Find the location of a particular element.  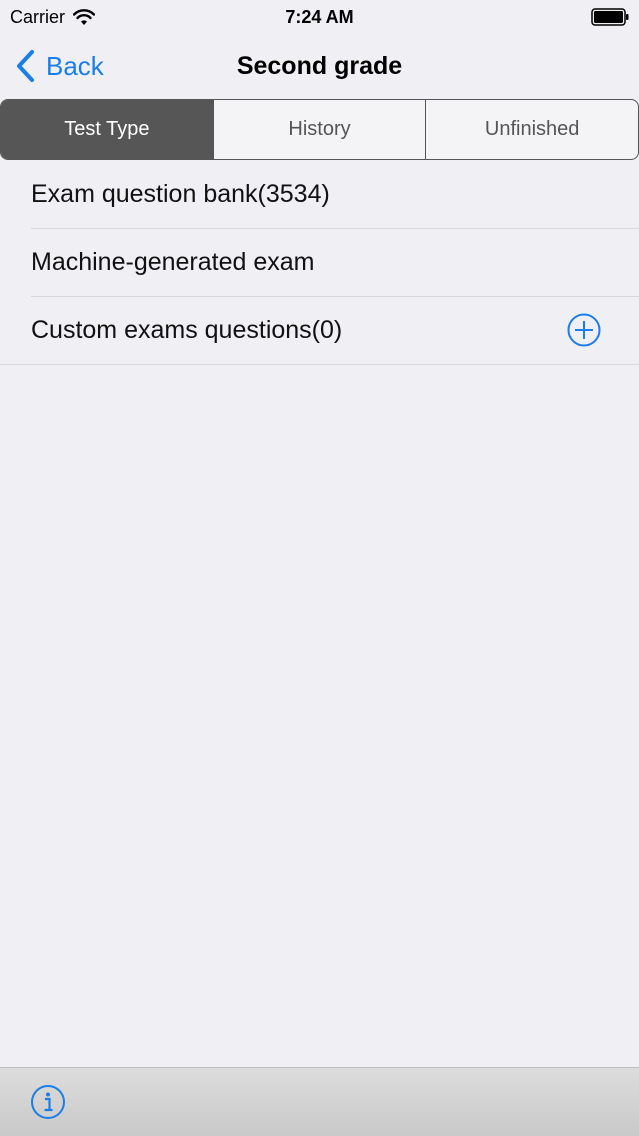

battery-icon is located at coordinates (610, 17).